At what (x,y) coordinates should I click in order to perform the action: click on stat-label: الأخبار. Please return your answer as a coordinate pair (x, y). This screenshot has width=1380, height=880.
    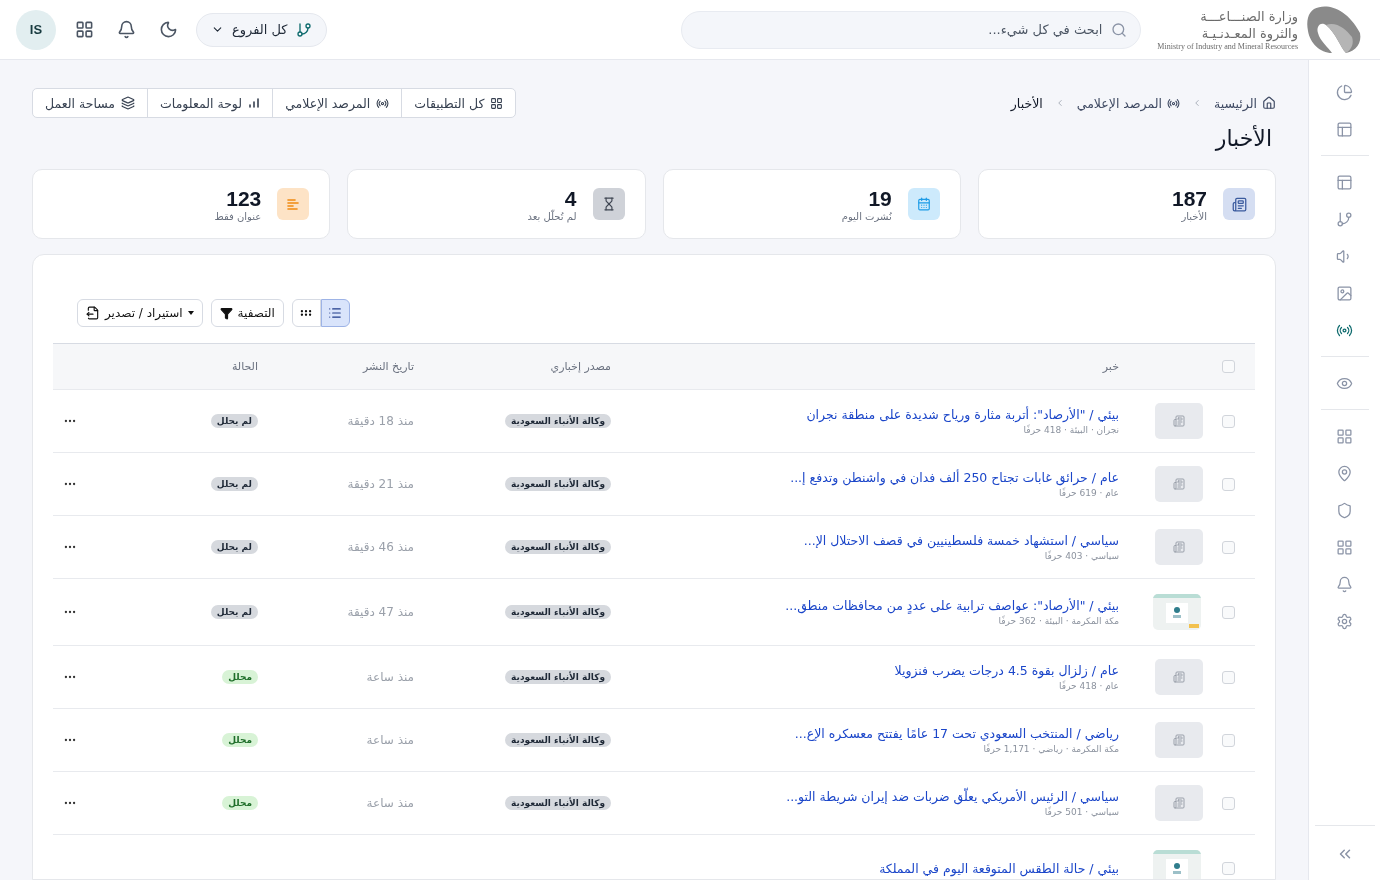
    Looking at the image, I should click on (1193, 216).